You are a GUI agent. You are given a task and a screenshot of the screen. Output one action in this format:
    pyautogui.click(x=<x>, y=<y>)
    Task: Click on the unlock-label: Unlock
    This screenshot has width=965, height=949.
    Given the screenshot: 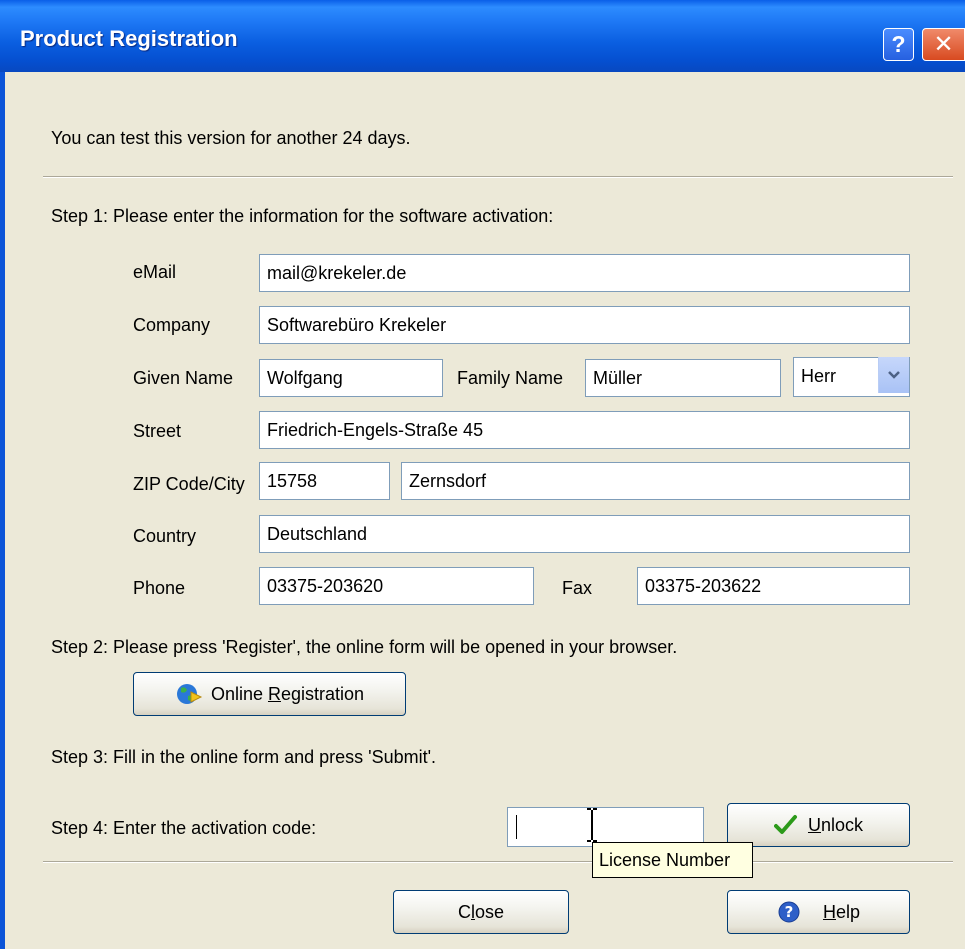 What is the action you would take?
    pyautogui.click(x=835, y=824)
    